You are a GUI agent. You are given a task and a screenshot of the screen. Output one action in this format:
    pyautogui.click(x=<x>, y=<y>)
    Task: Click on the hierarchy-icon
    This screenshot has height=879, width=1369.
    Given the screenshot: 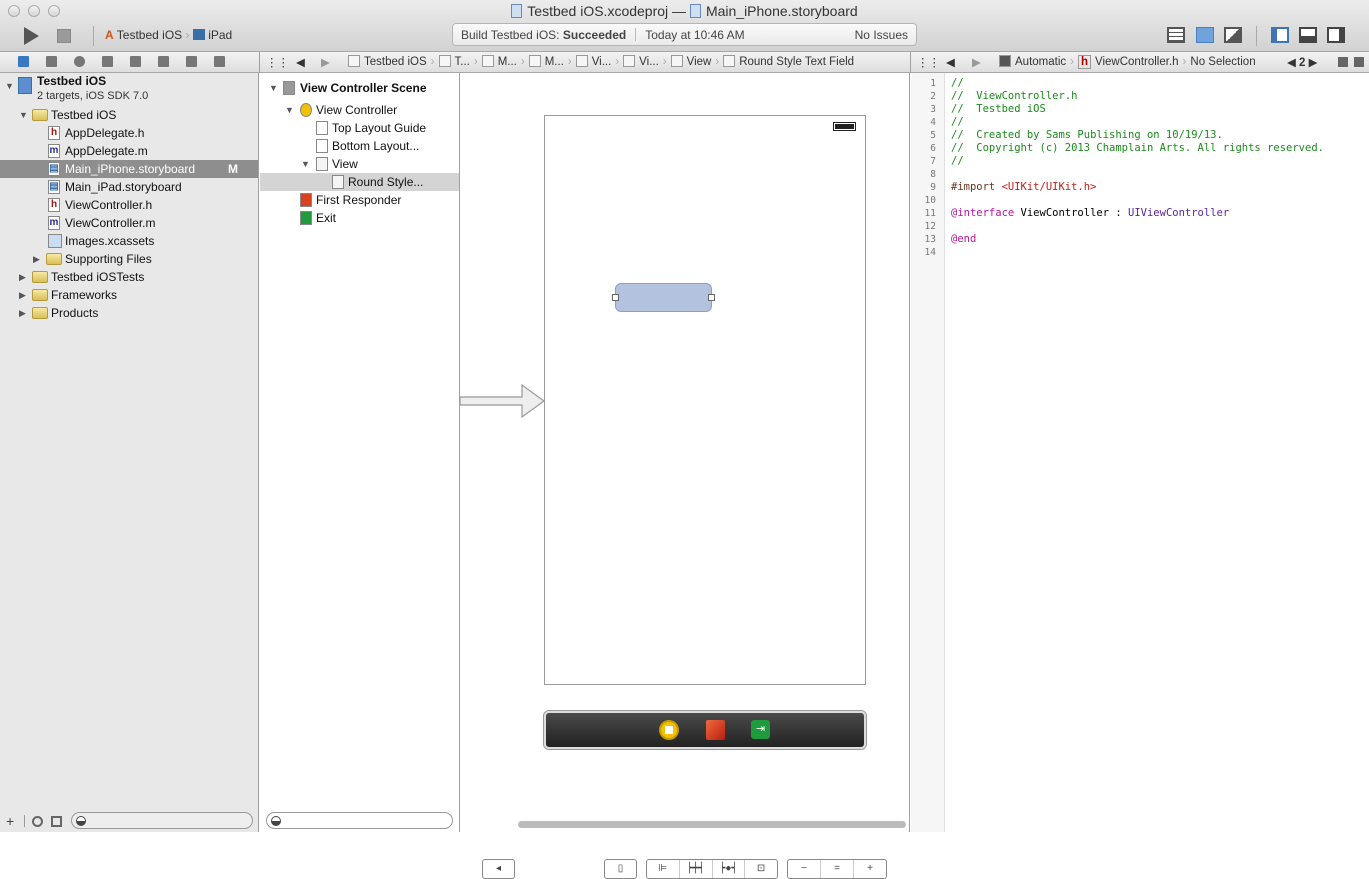 What is the action you would take?
    pyautogui.click(x=51, y=61)
    